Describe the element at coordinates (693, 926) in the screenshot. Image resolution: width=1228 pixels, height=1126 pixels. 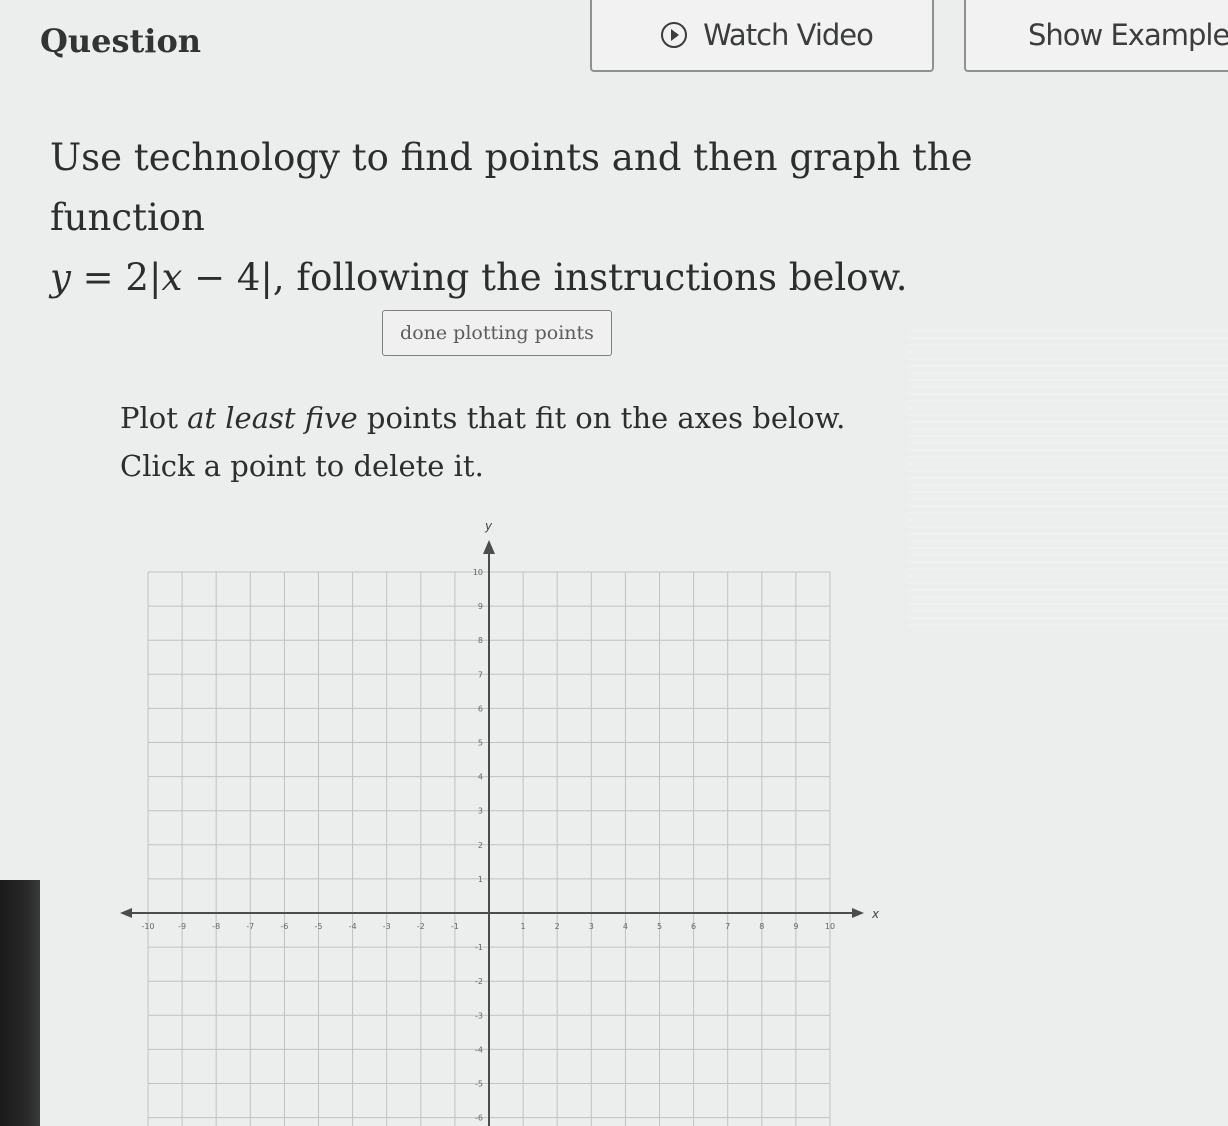
I see `x-tick-label: 6` at that location.